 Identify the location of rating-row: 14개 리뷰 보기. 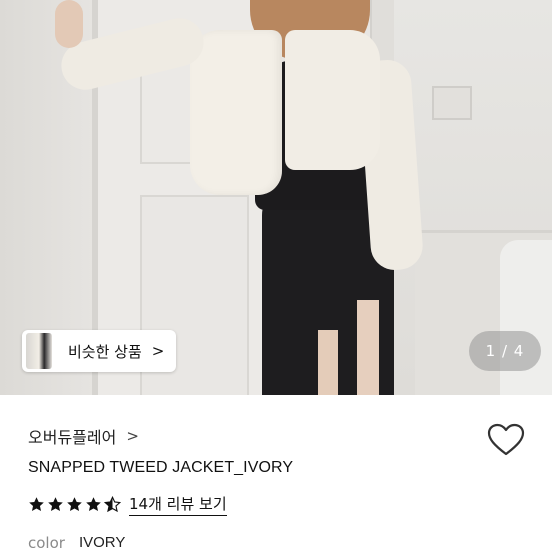
(127, 504).